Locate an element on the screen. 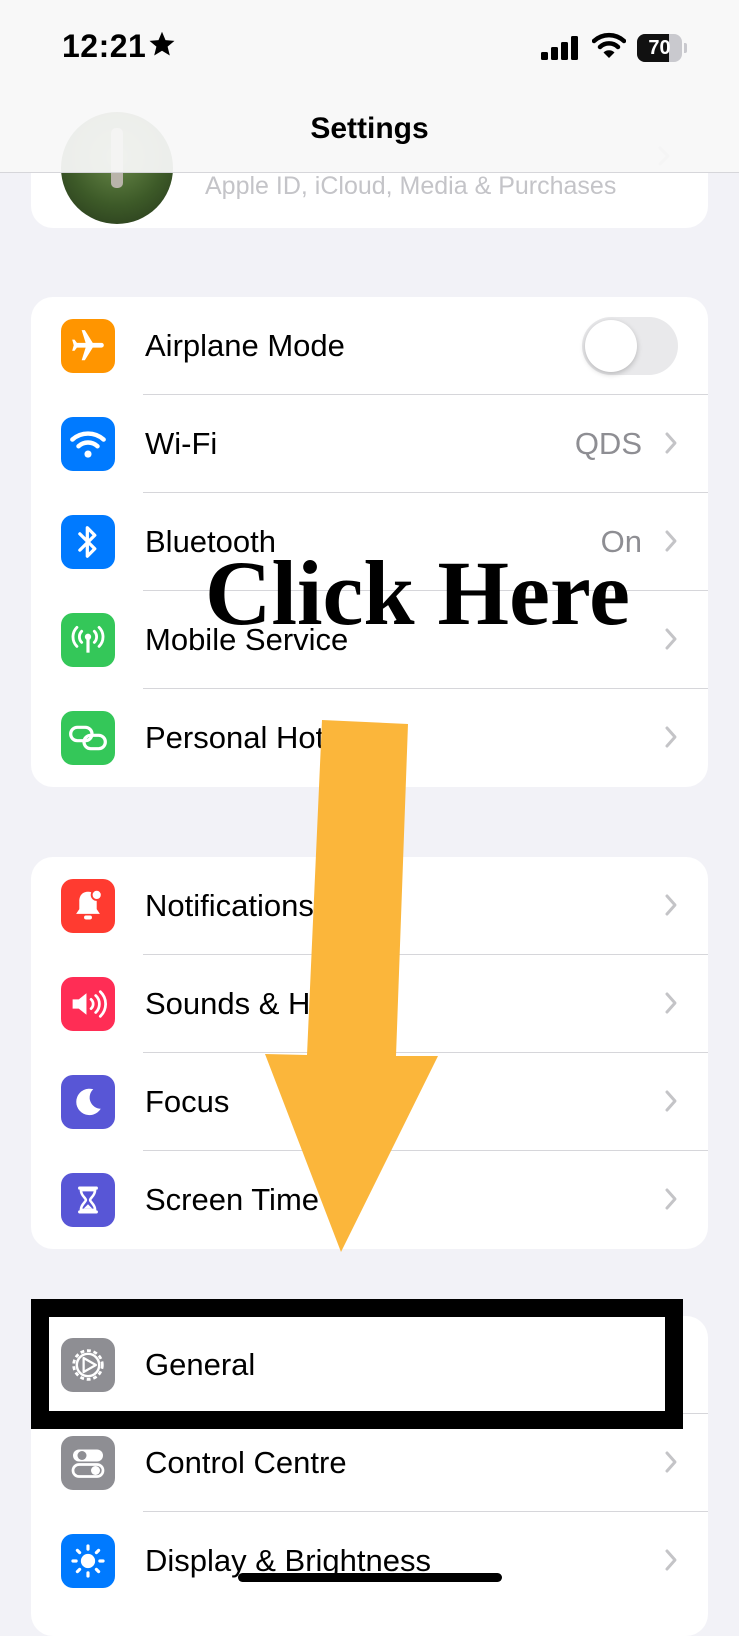 The height and width of the screenshot is (1636, 739). sun-icon is located at coordinates (88, 1561).